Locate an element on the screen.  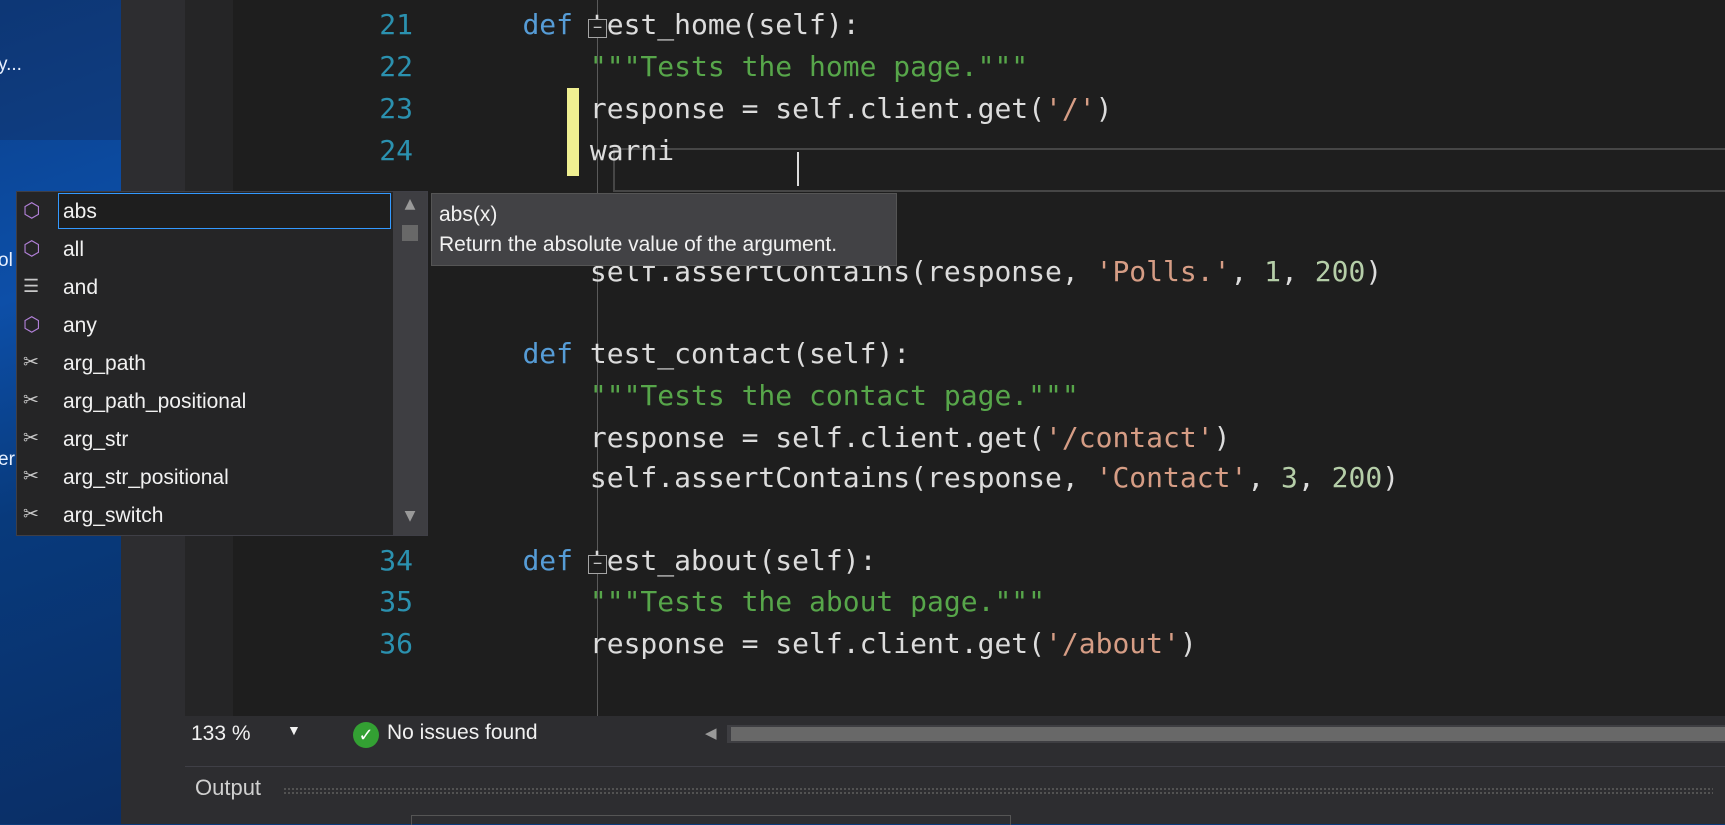
completion-item-label: arg_path_positional is located at coordinates (155, 401).